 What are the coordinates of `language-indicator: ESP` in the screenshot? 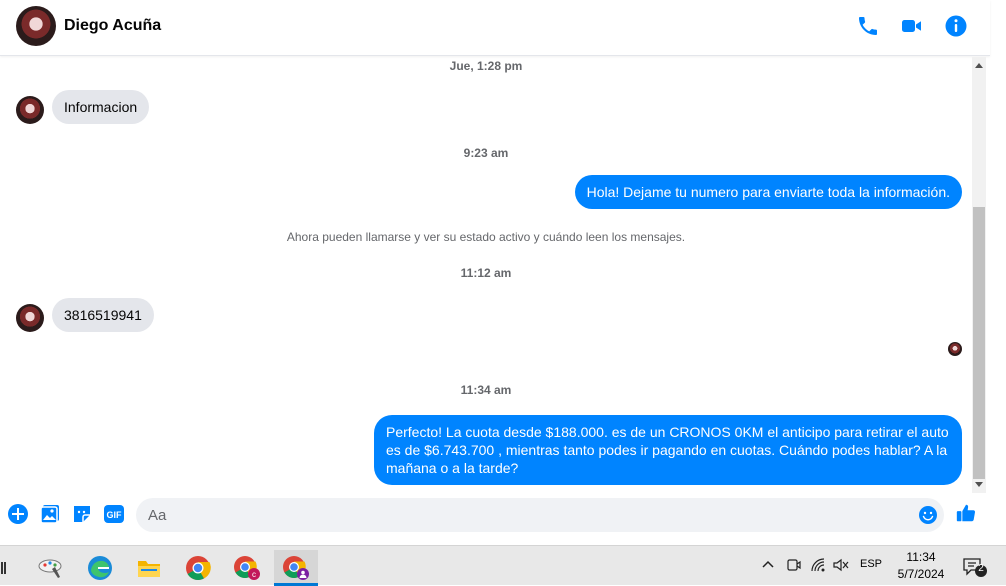 It's located at (871, 564).